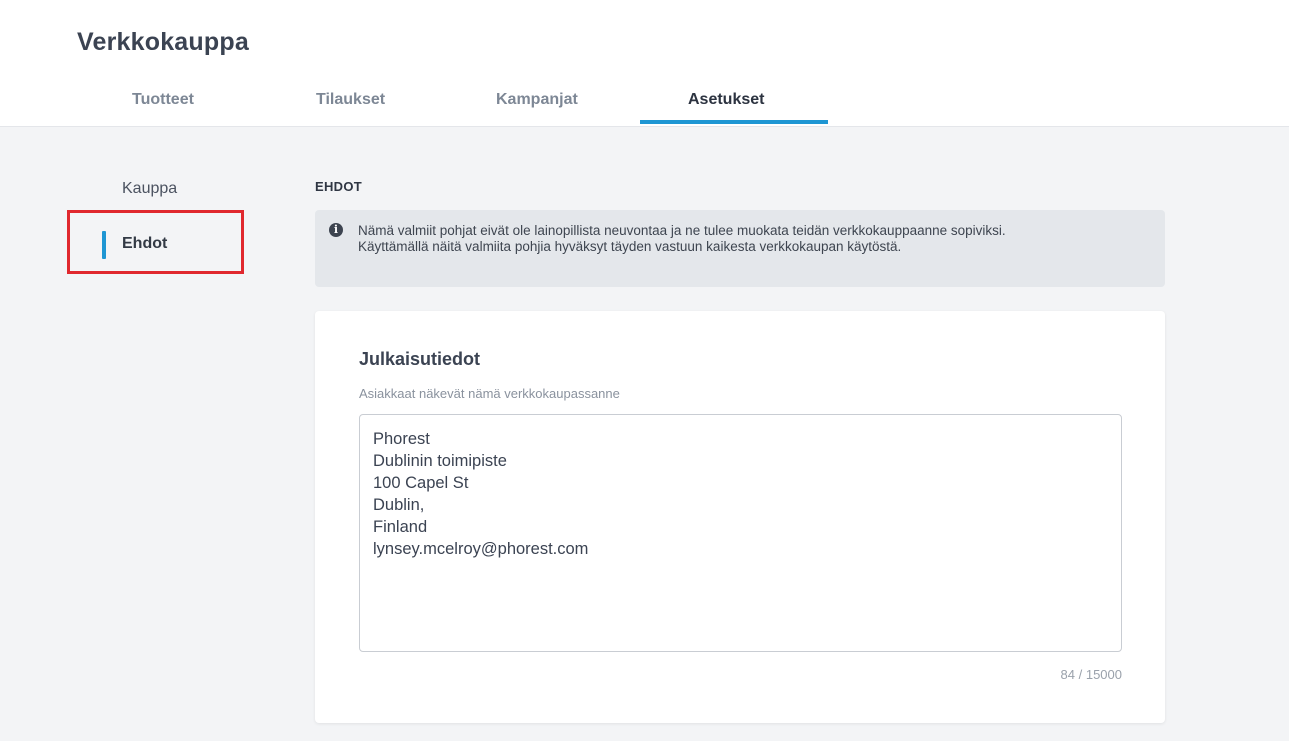  What do you see at coordinates (155, 242) in the screenshot?
I see `highlight-annotation-box` at bounding box center [155, 242].